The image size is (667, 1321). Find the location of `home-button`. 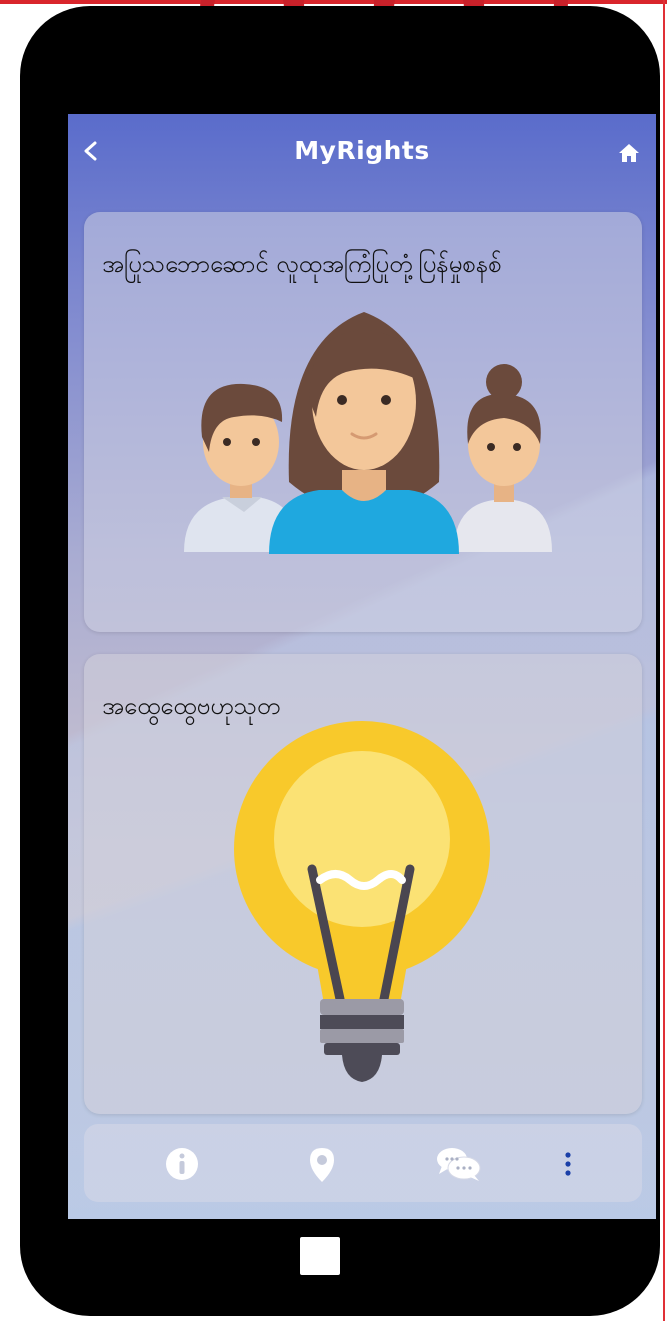

home-button is located at coordinates (629, 153).